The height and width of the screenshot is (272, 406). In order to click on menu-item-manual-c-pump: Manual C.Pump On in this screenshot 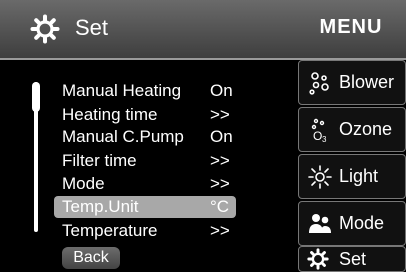, I will do `click(145, 137)`.